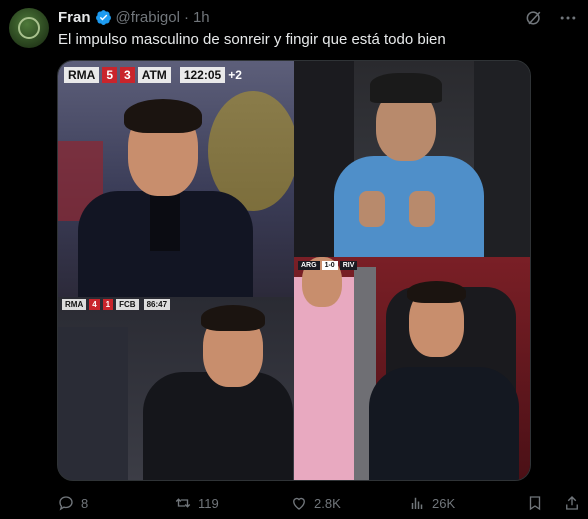  I want to click on bookmark-button, so click(535, 503).